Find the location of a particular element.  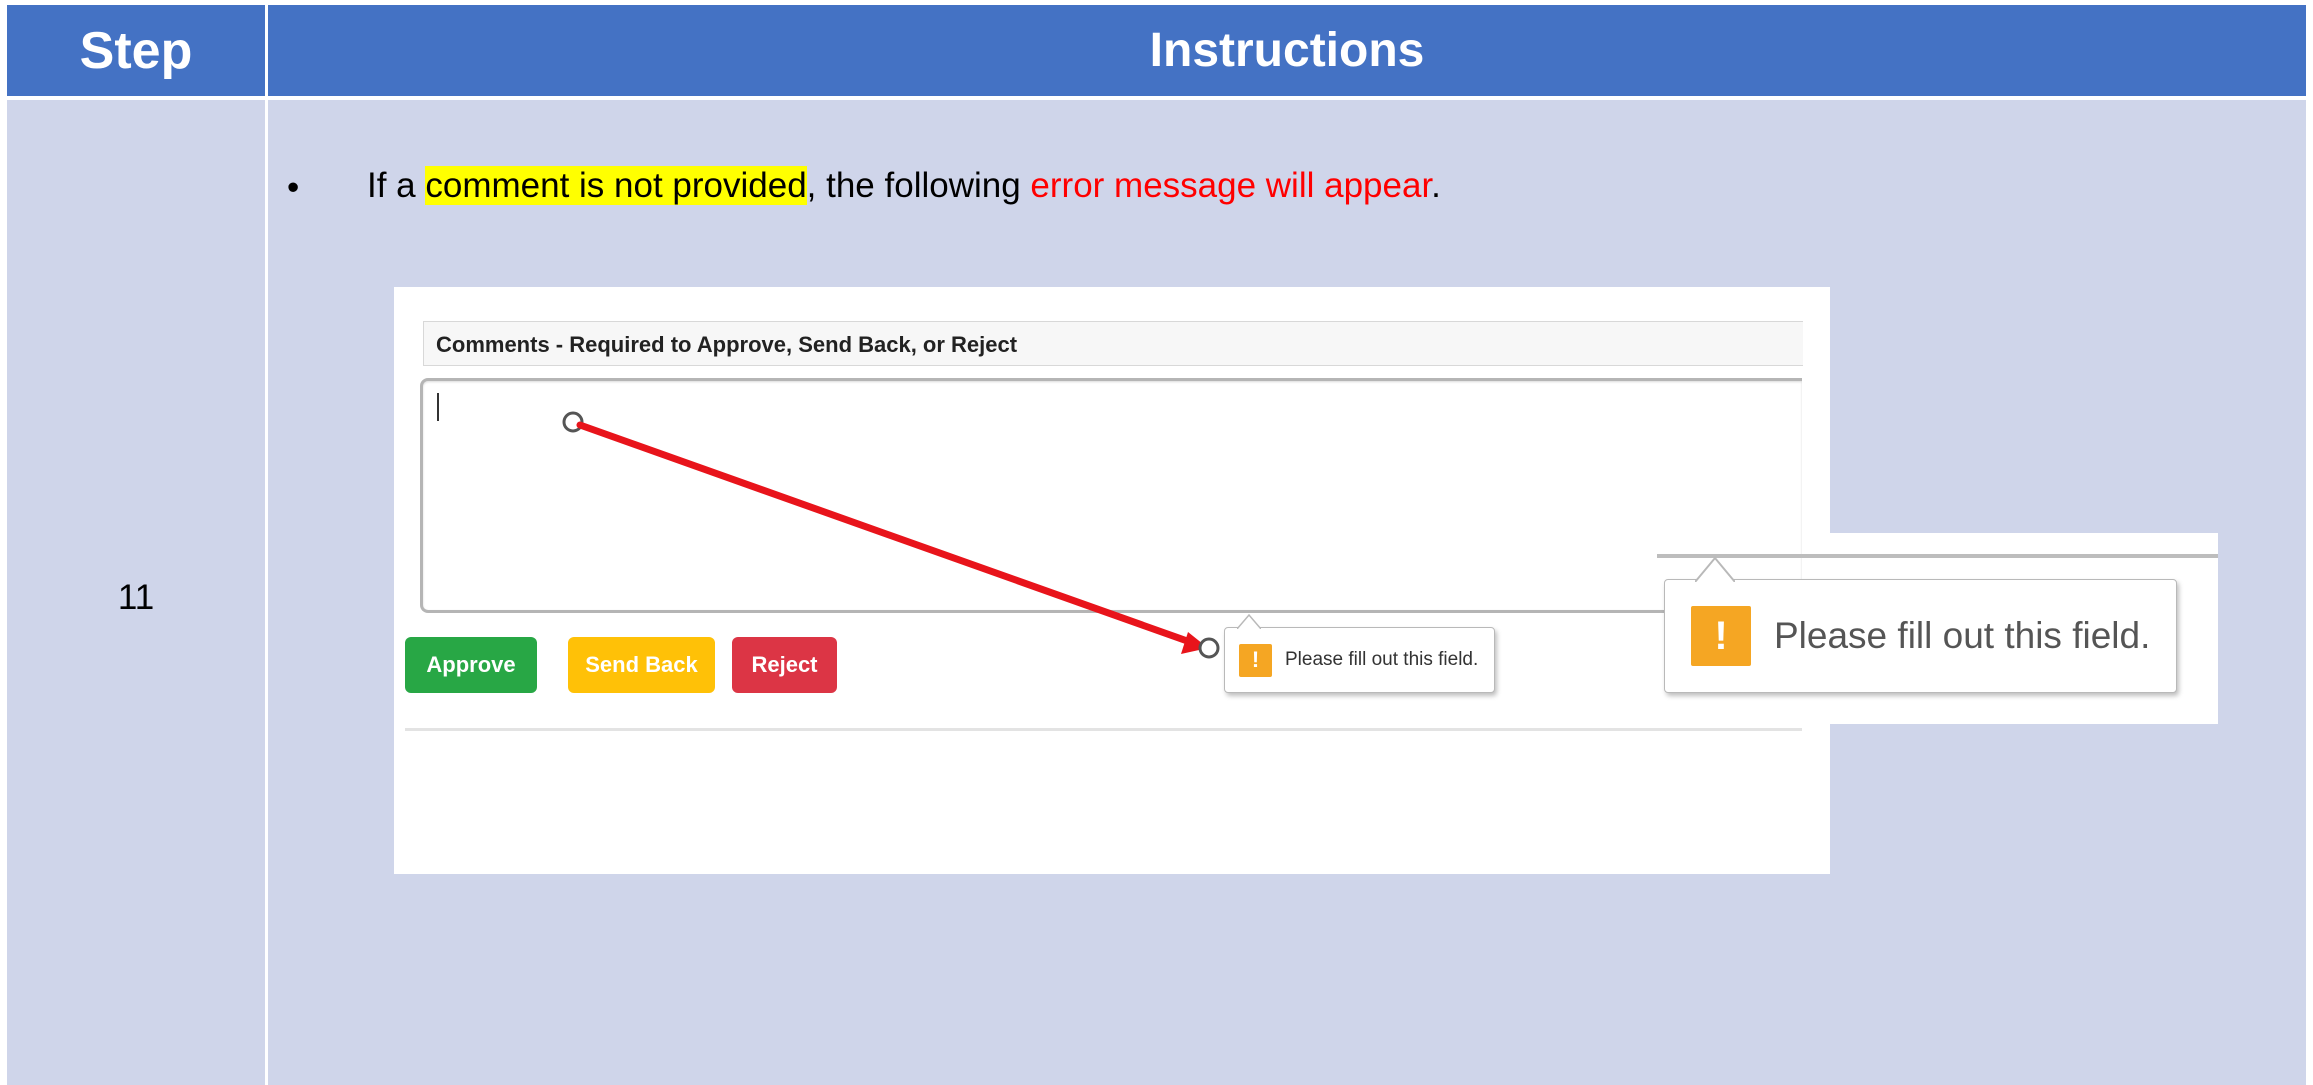

annotation-arrow is located at coordinates (891, 535).